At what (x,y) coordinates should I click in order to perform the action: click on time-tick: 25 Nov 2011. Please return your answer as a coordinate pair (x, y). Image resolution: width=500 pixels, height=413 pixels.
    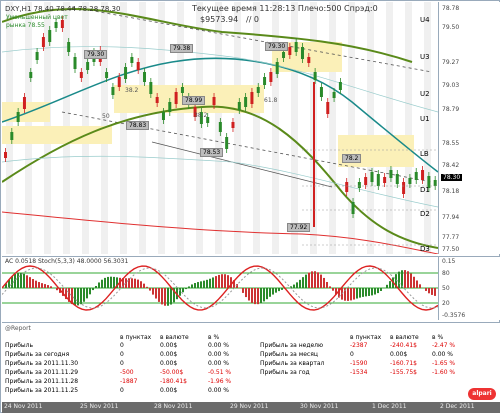
    Looking at the image, I should click on (99, 406).